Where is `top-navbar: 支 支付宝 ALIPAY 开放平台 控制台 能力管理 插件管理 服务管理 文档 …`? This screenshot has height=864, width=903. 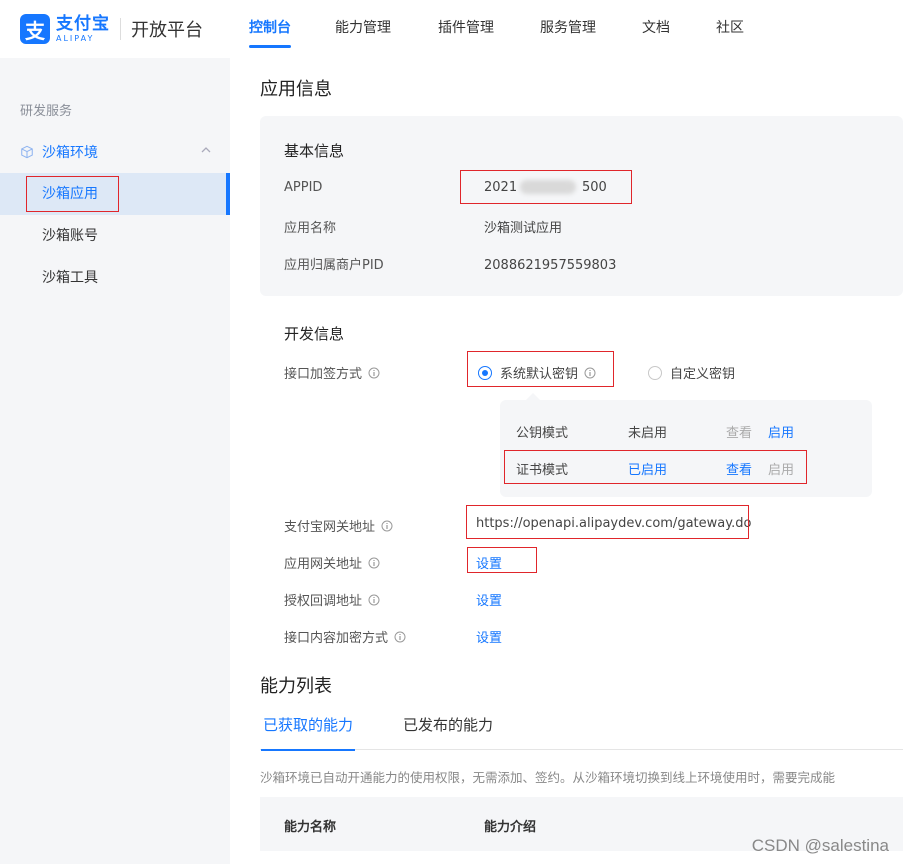
top-navbar: 支 支付宝 ALIPAY 开放平台 控制台 能力管理 插件管理 服务管理 文档 … is located at coordinates (451, 29).